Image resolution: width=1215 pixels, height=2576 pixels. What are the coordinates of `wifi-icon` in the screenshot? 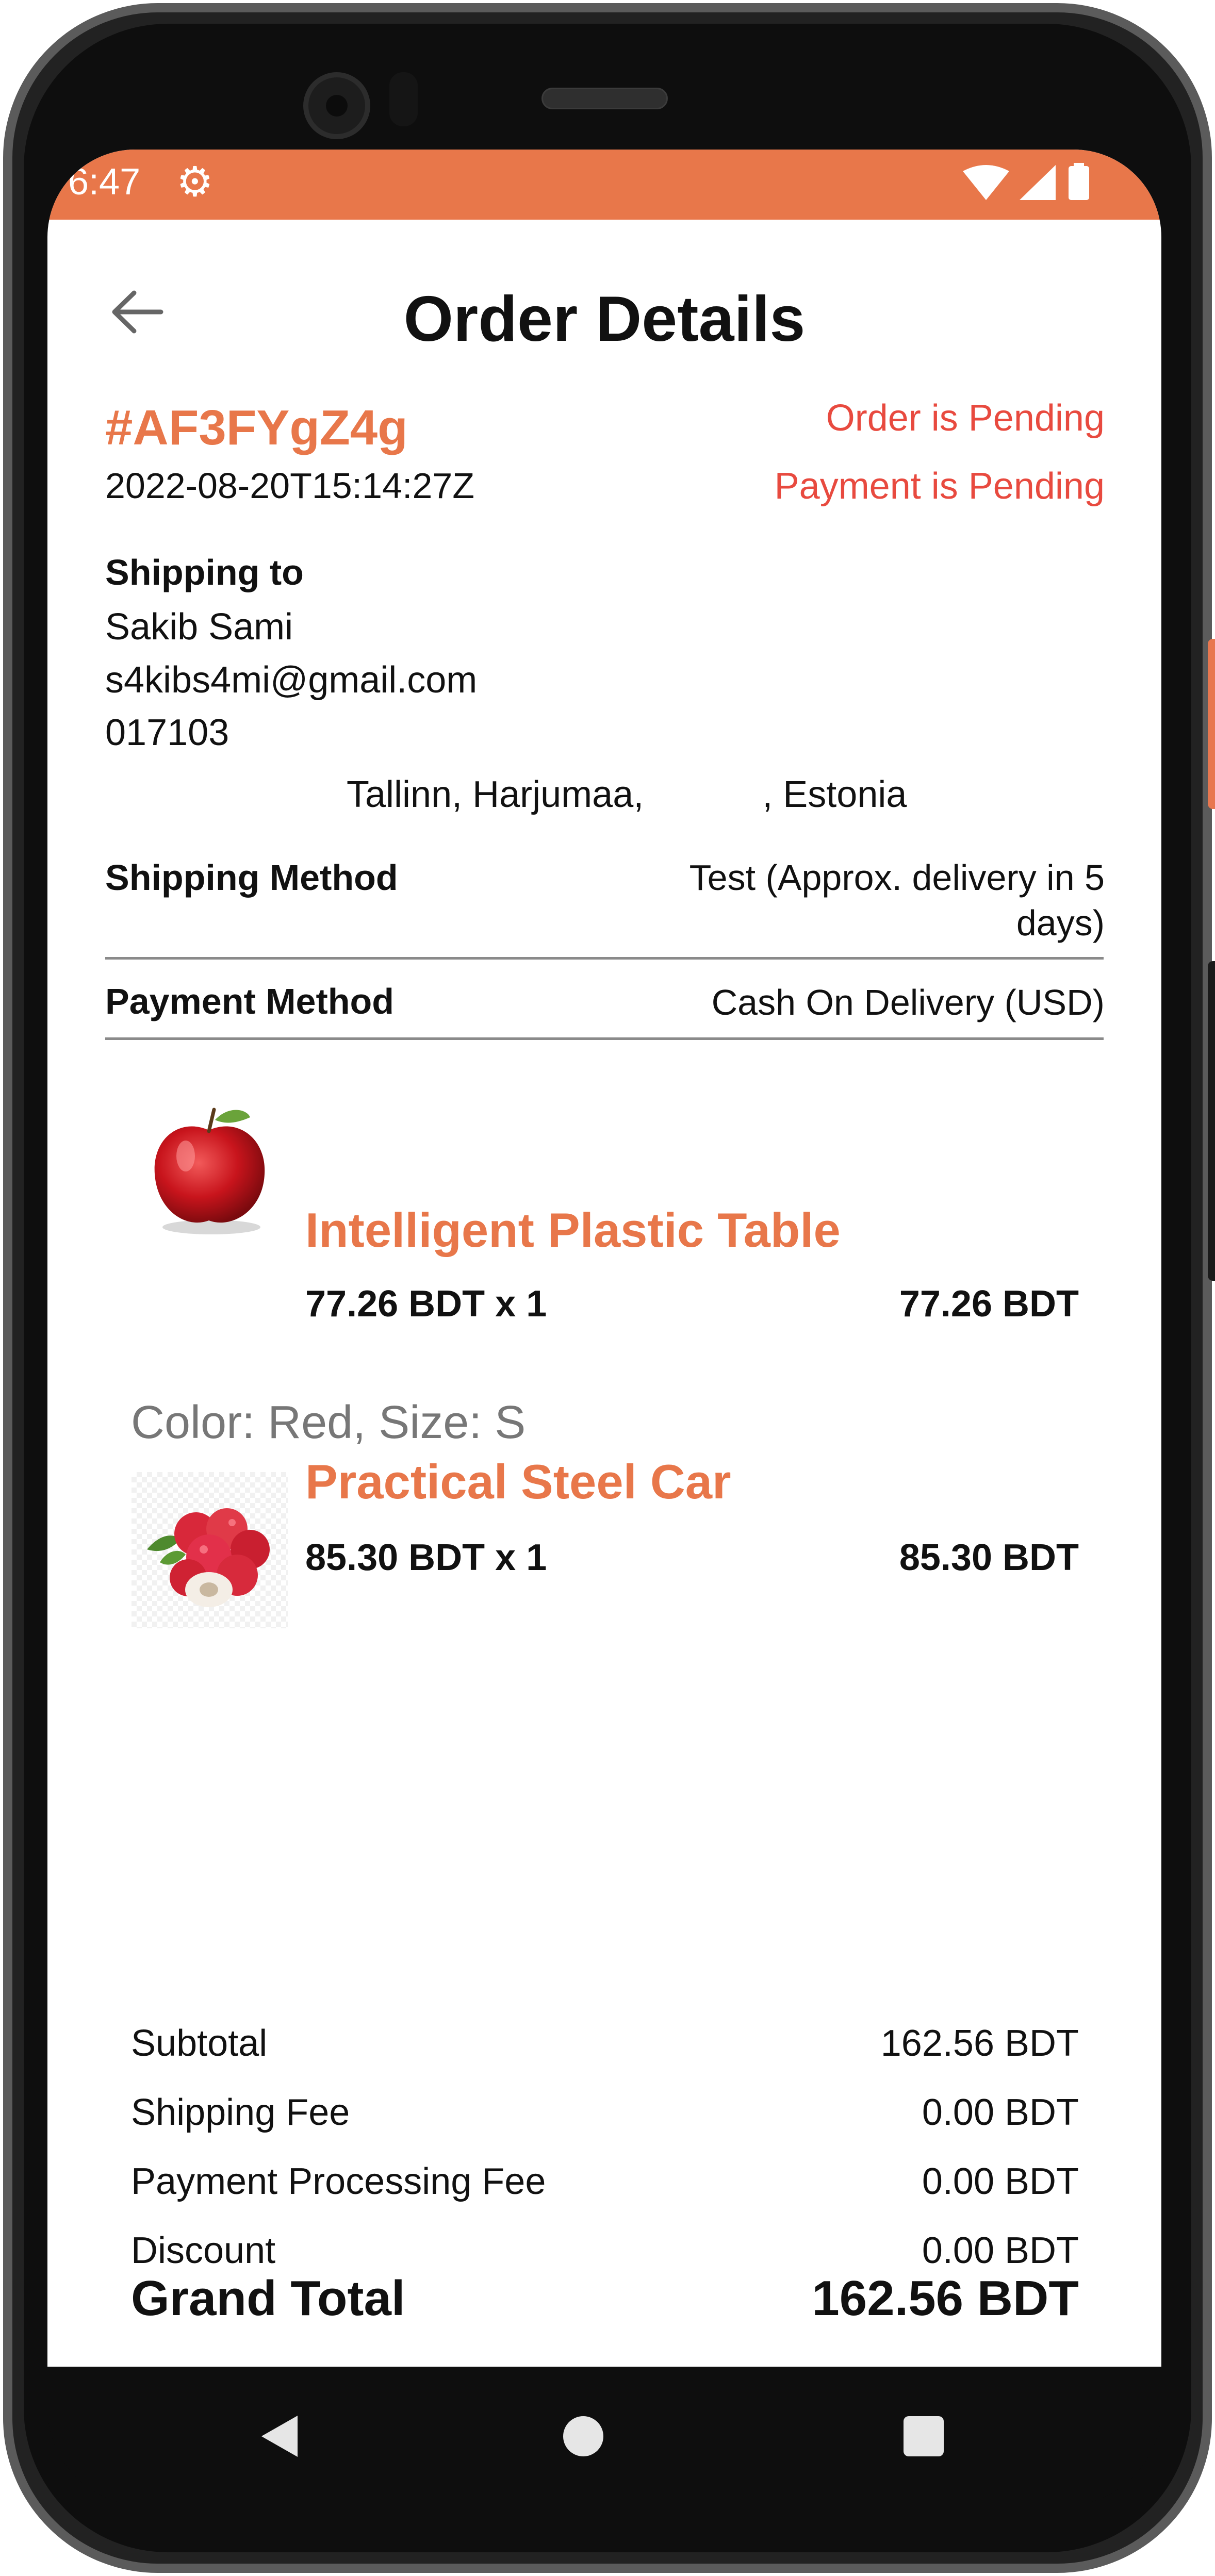 It's located at (986, 183).